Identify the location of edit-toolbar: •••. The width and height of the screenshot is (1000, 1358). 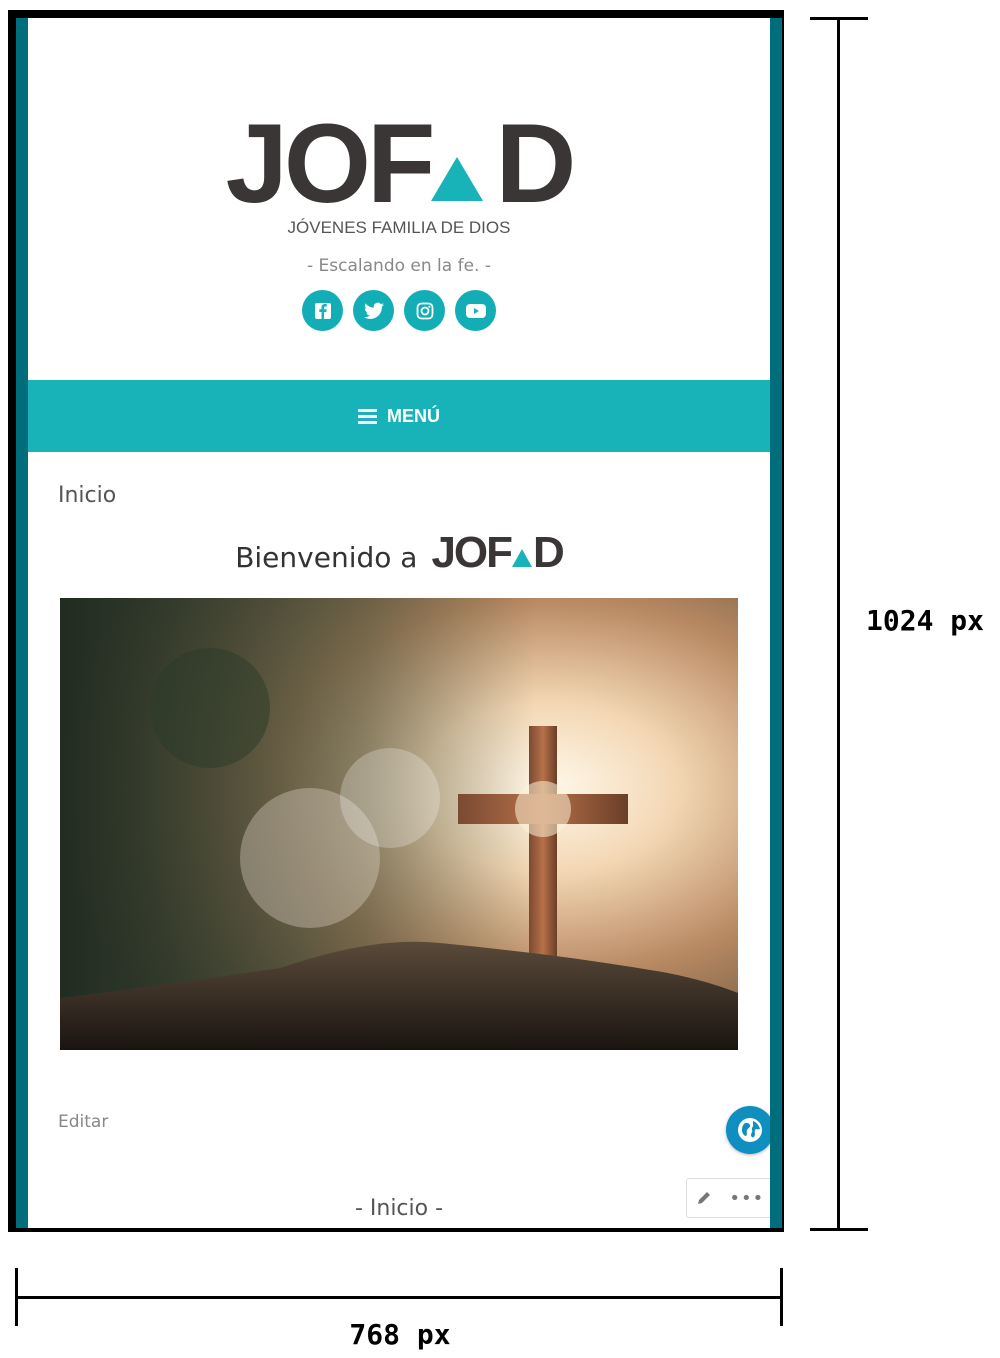
(728, 1198).